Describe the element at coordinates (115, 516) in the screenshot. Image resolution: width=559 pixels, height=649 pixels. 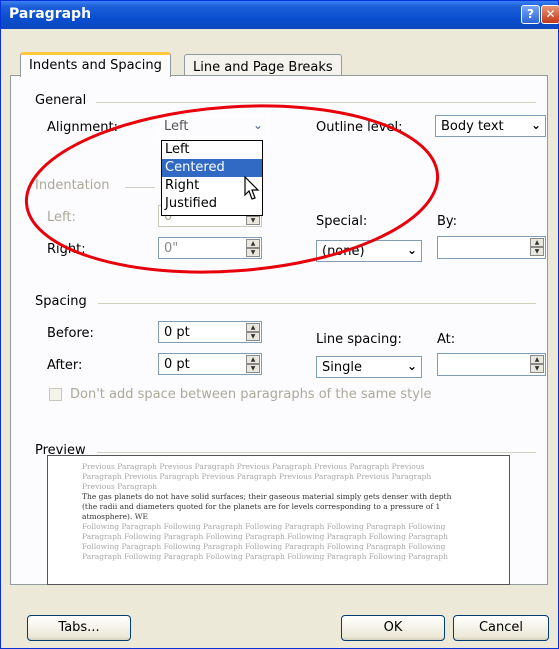
I see `preview-body-line: atmosphere). WE` at that location.